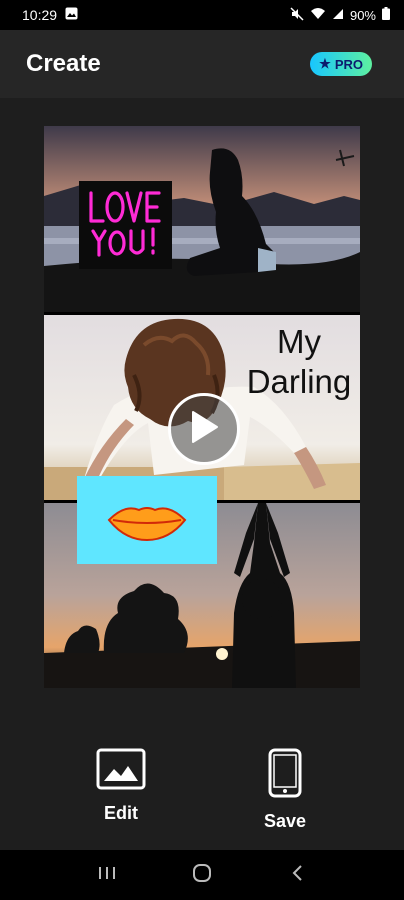 The width and height of the screenshot is (404, 900). Describe the element at coordinates (63, 63) in the screenshot. I see `page-title: Create` at that location.